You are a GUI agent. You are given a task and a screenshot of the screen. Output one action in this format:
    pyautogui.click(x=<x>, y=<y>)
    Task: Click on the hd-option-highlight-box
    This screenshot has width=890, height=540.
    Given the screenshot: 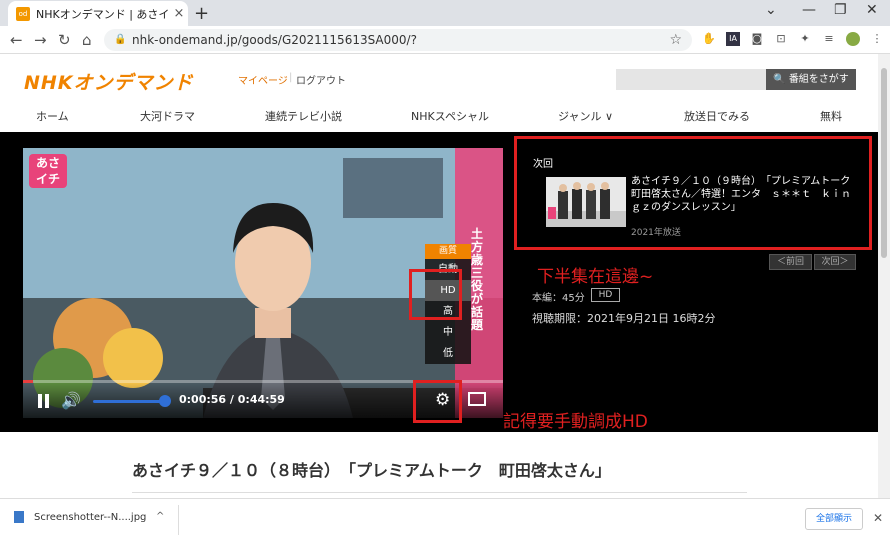 What is the action you would take?
    pyautogui.click(x=435, y=294)
    